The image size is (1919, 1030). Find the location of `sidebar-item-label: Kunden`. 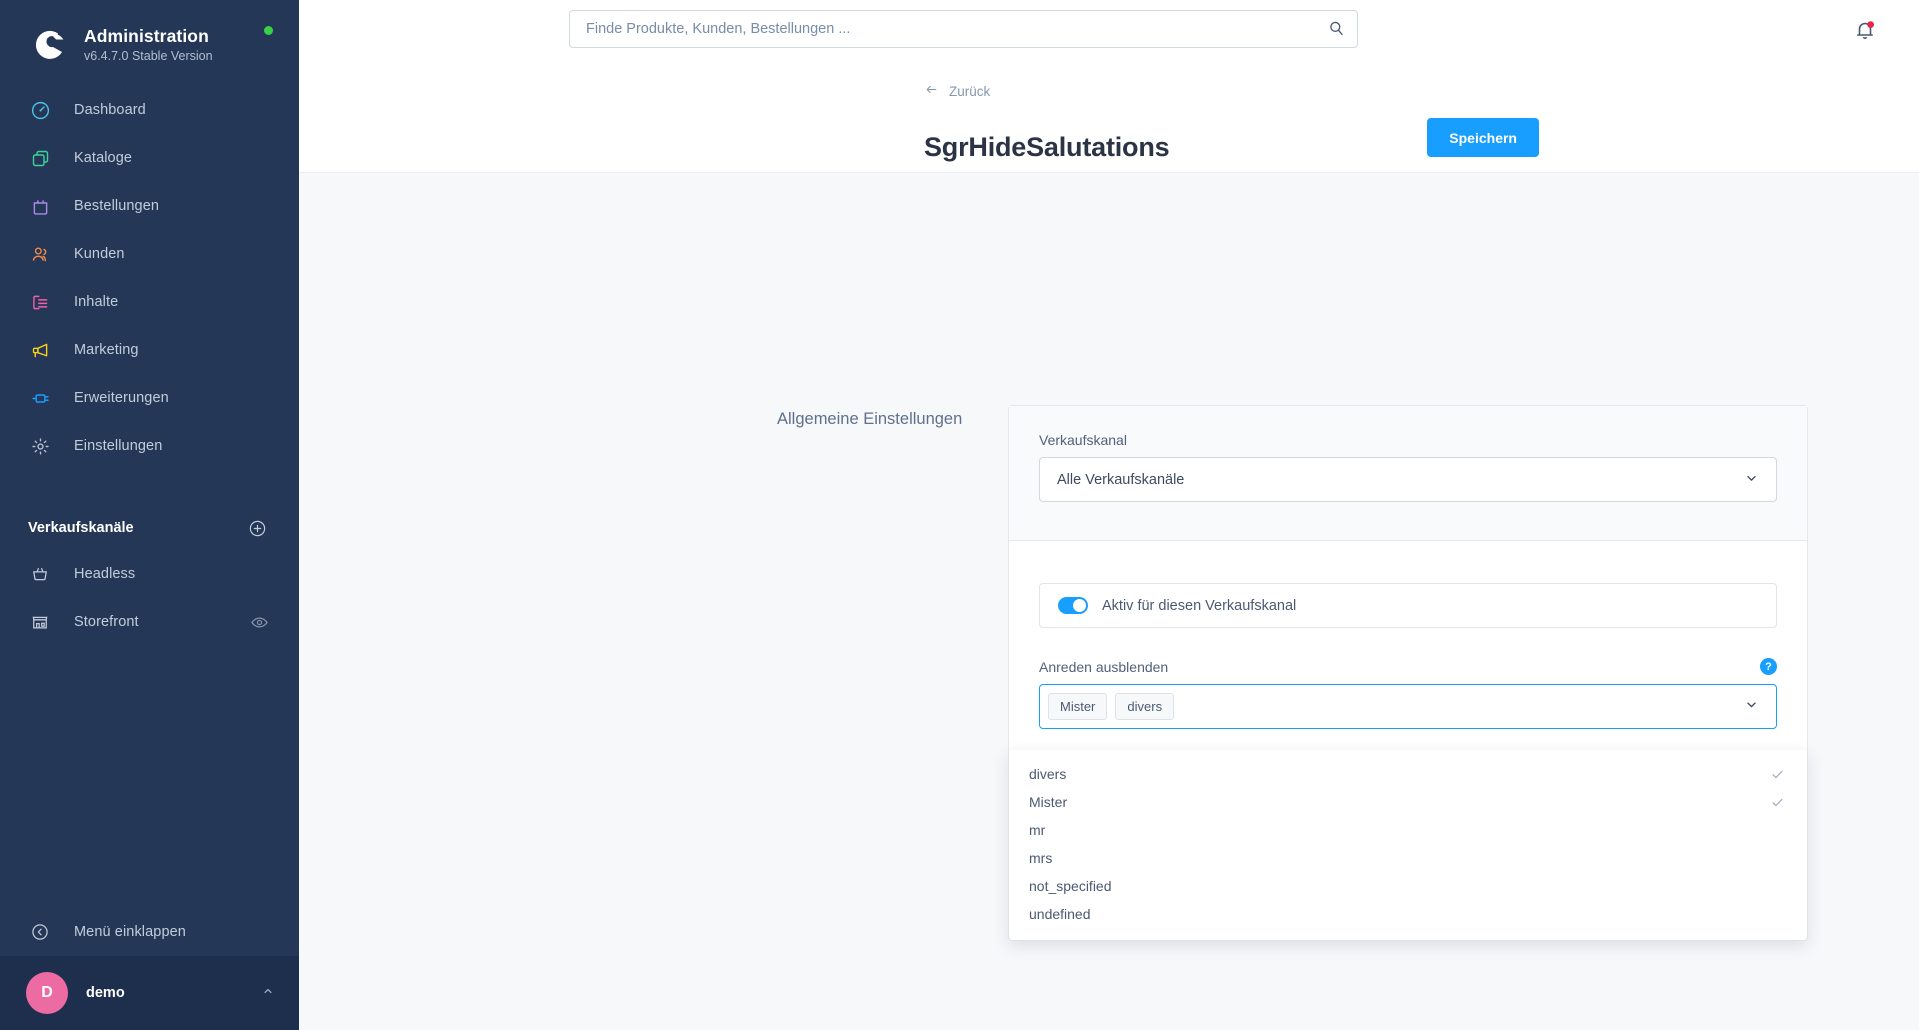

sidebar-item-label: Kunden is located at coordinates (99, 254).